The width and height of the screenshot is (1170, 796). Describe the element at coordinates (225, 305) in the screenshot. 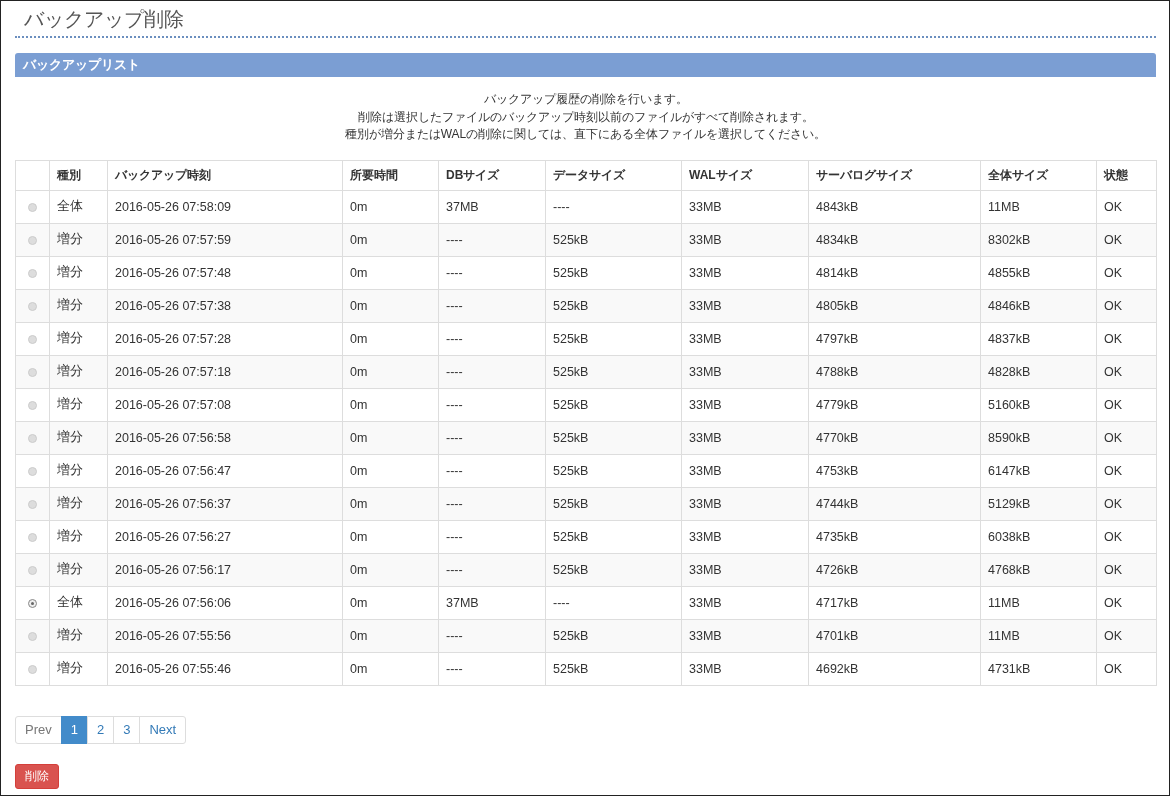

I see `table-cell: 2016-05-26 07:57:38` at that location.